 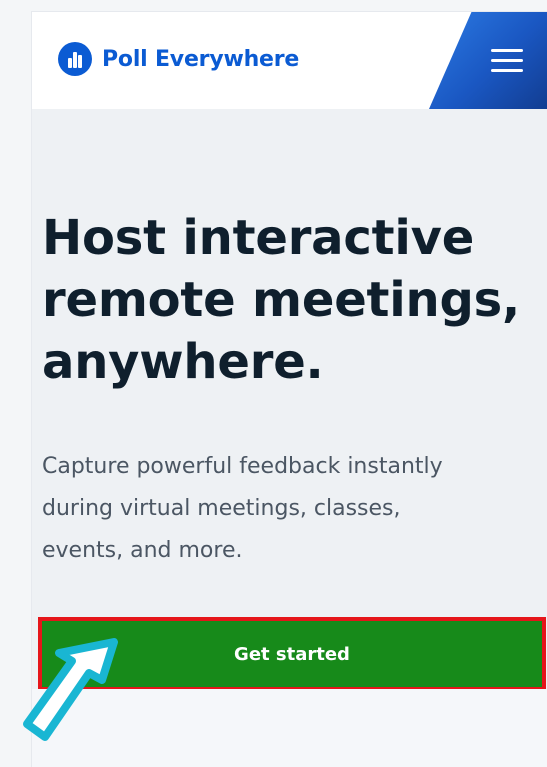 What do you see at coordinates (221, 508) in the screenshot?
I see `hero-subtitle-line: during virtual meetings, classes,` at bounding box center [221, 508].